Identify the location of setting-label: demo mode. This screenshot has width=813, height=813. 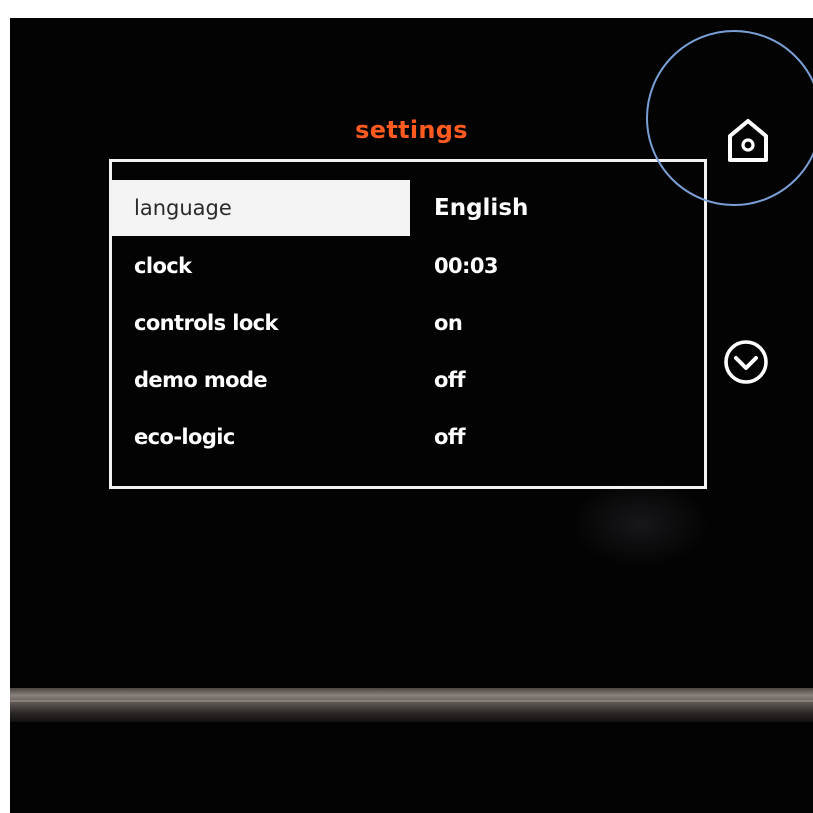
(201, 380).